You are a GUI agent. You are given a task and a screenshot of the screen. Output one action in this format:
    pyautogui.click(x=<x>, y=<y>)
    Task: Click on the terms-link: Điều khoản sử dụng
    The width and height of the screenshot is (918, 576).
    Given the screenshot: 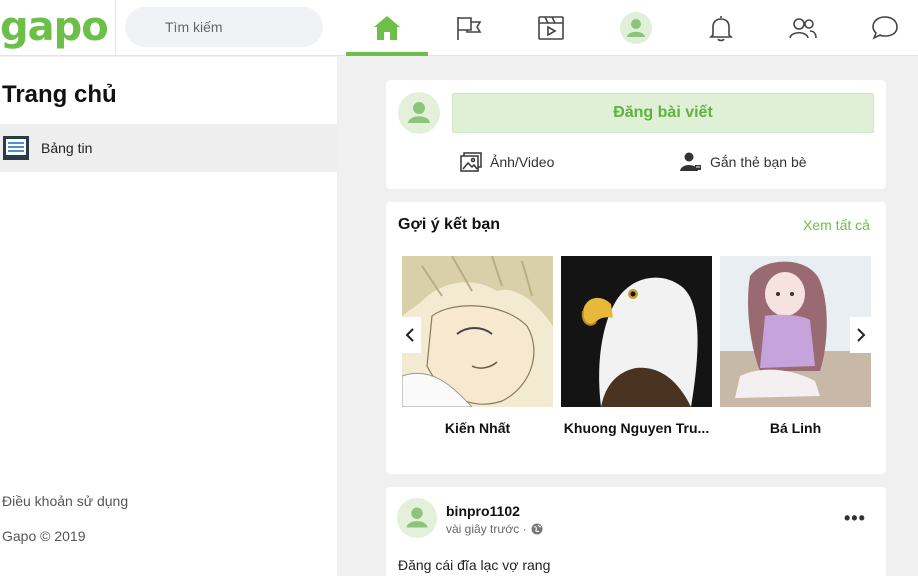 What is the action you would take?
    pyautogui.click(x=65, y=501)
    